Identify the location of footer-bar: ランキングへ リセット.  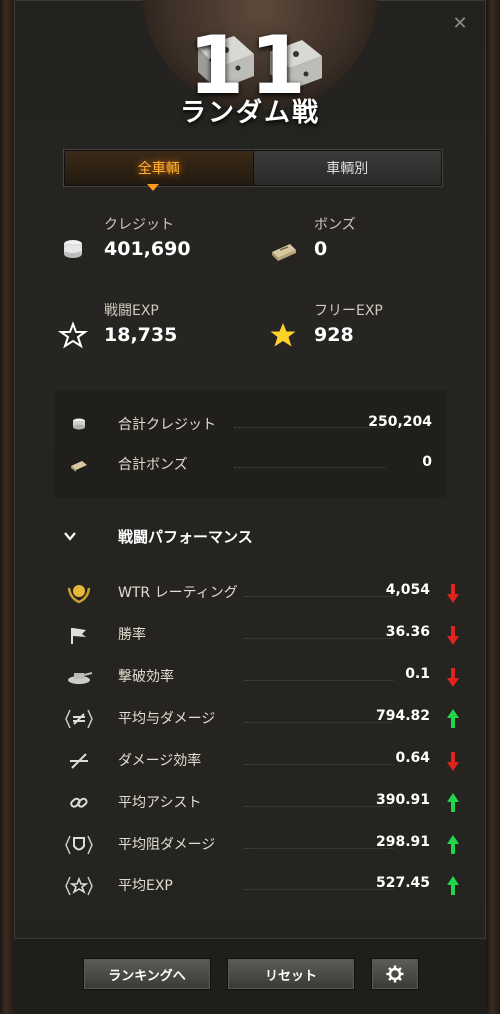
(250, 976).